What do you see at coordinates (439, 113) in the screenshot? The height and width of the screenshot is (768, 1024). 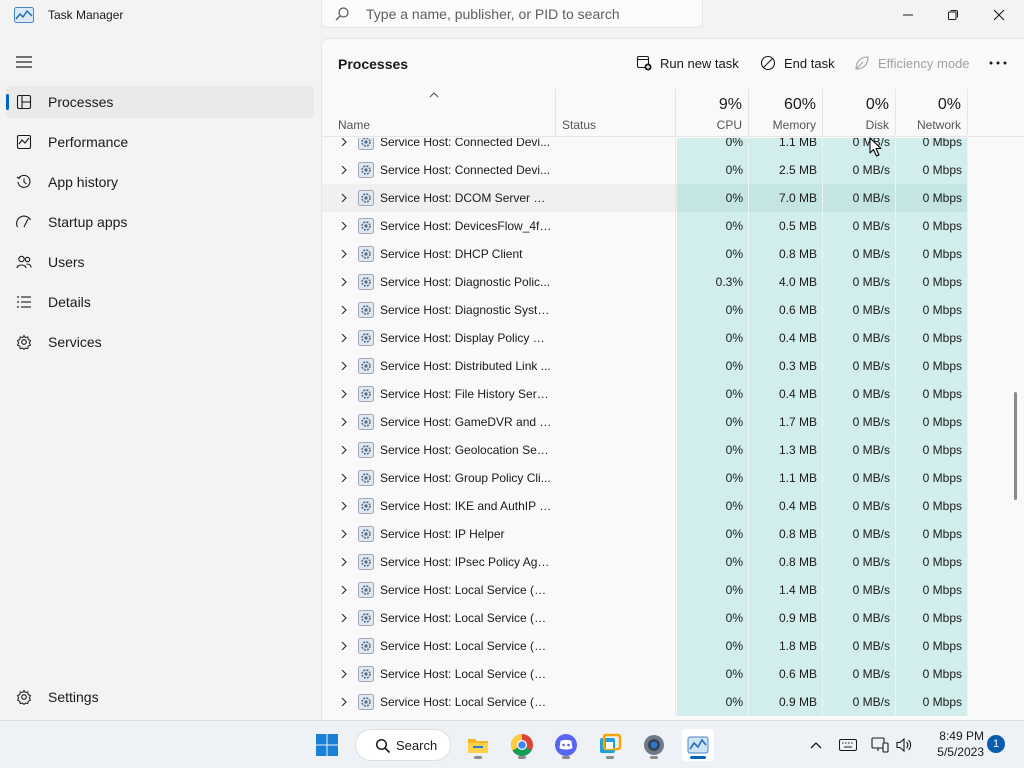 I see `column-header-name: Name` at bounding box center [439, 113].